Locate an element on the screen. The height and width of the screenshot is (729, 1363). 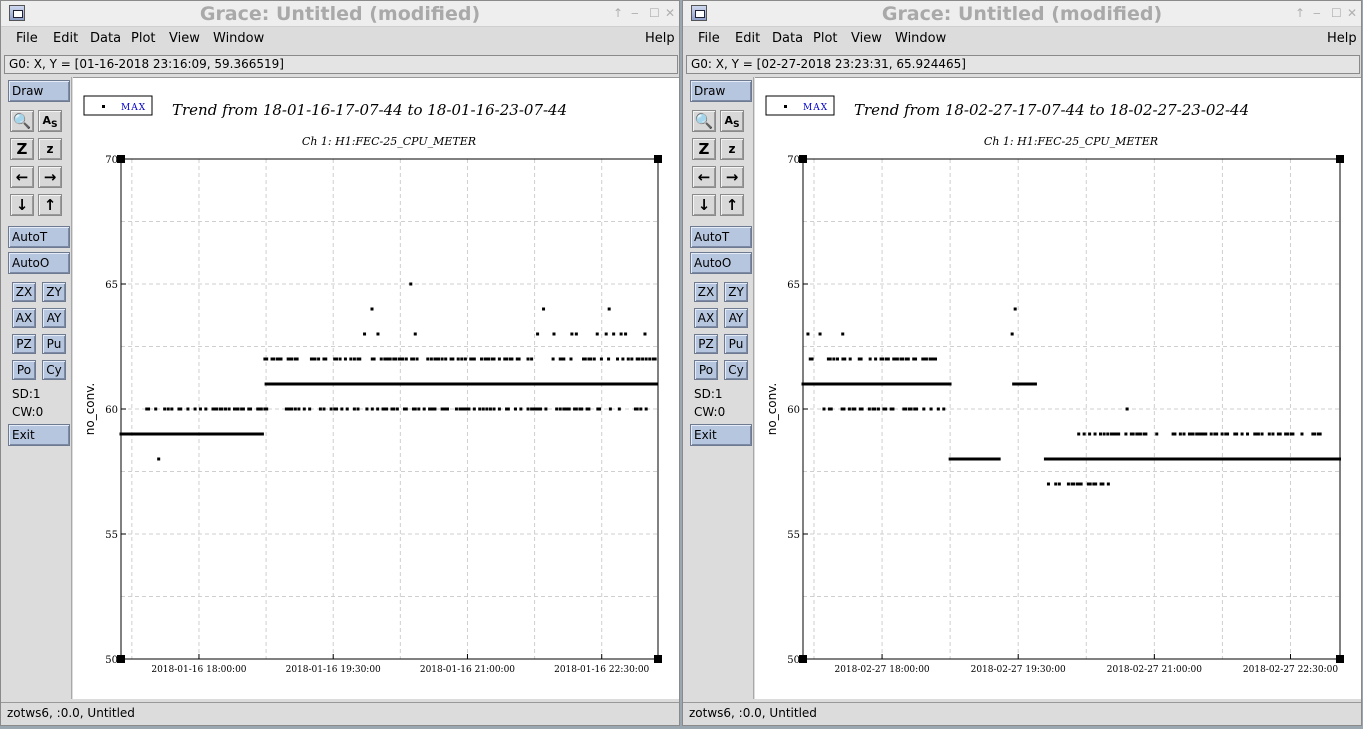
y-tick-label: 50 is located at coordinates (111, 660).